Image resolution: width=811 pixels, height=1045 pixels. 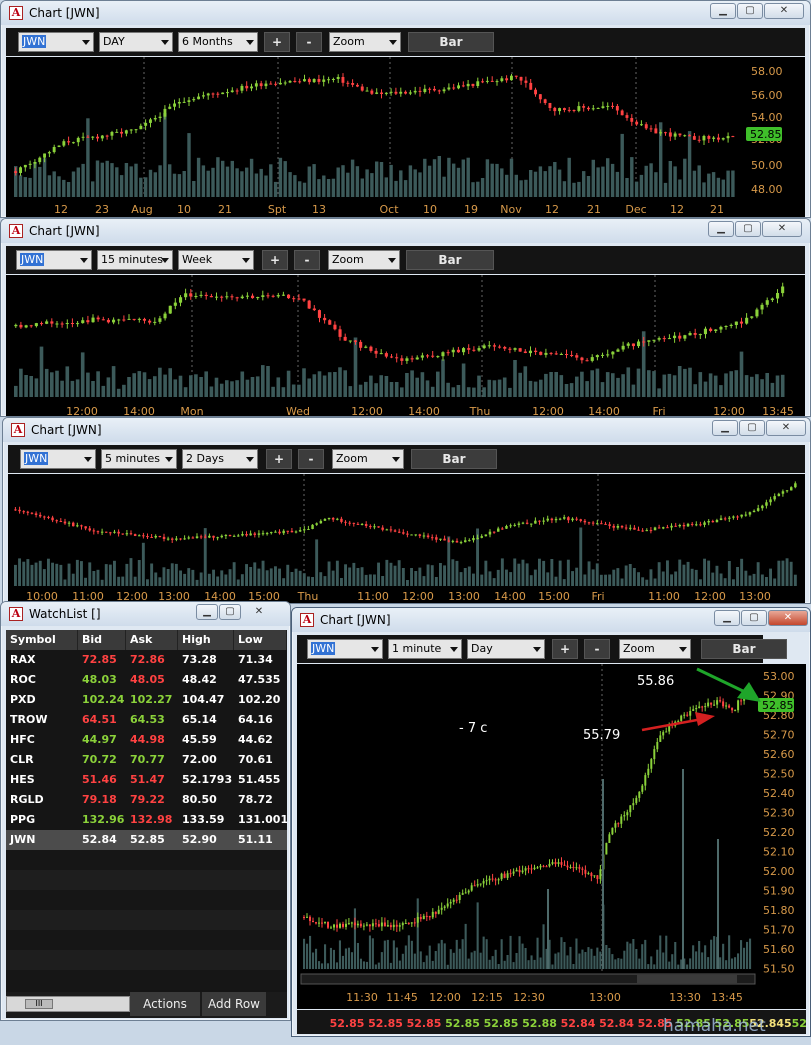 What do you see at coordinates (203, 699) in the screenshot?
I see `high-cell: 104.47` at bounding box center [203, 699].